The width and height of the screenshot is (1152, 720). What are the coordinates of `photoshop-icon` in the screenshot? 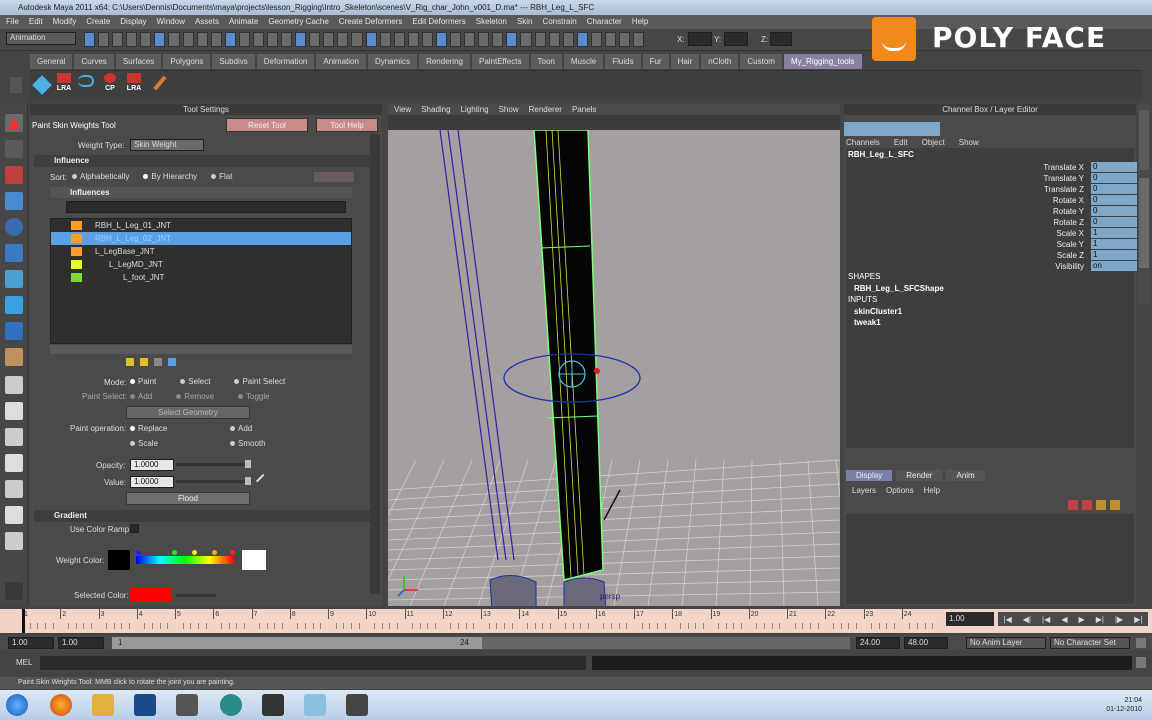 It's located at (145, 705).